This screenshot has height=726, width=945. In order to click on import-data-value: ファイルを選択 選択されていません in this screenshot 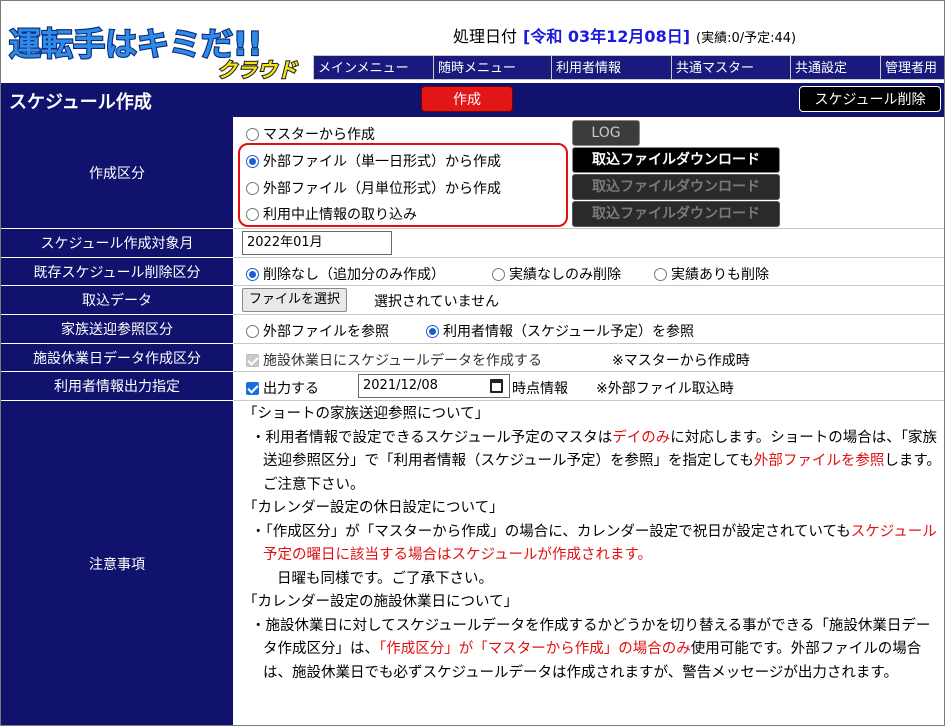, I will do `click(589, 300)`.